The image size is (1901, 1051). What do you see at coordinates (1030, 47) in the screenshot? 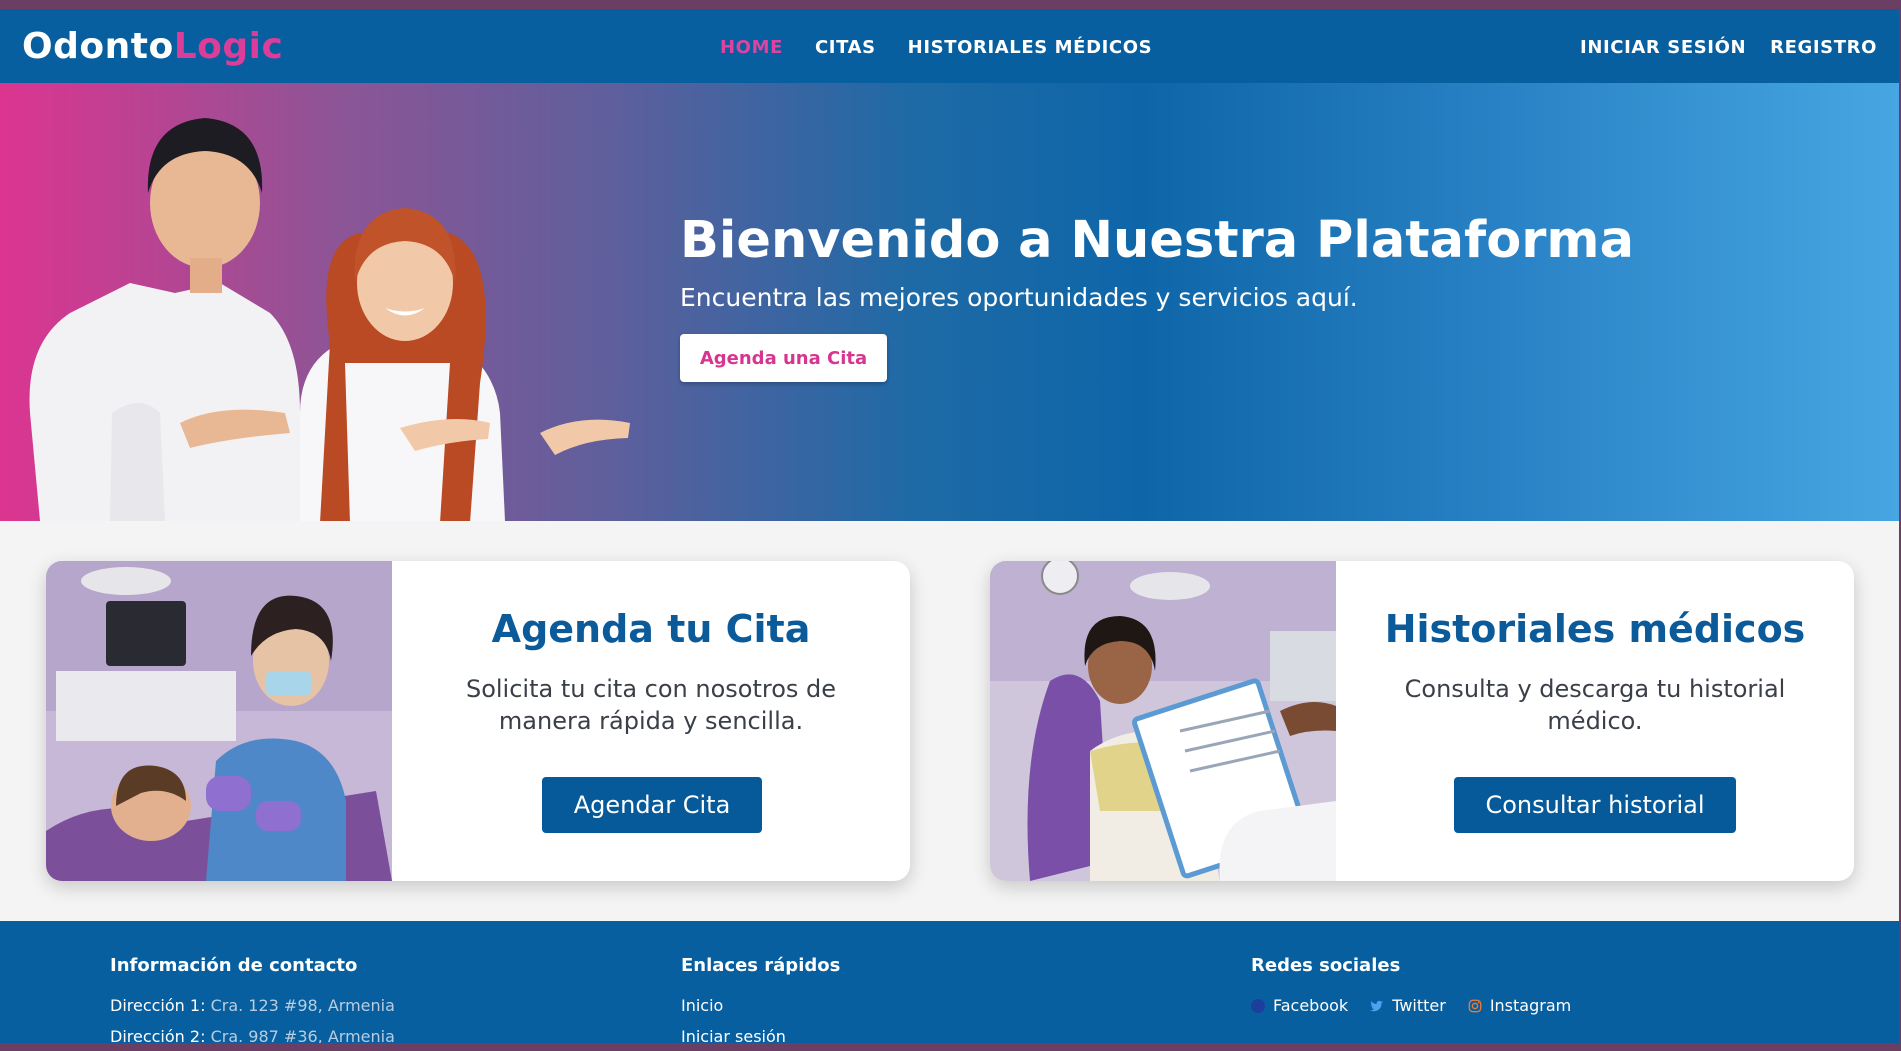
I see `nav-link-historiales: HISTORIALES MÉDICOS` at bounding box center [1030, 47].